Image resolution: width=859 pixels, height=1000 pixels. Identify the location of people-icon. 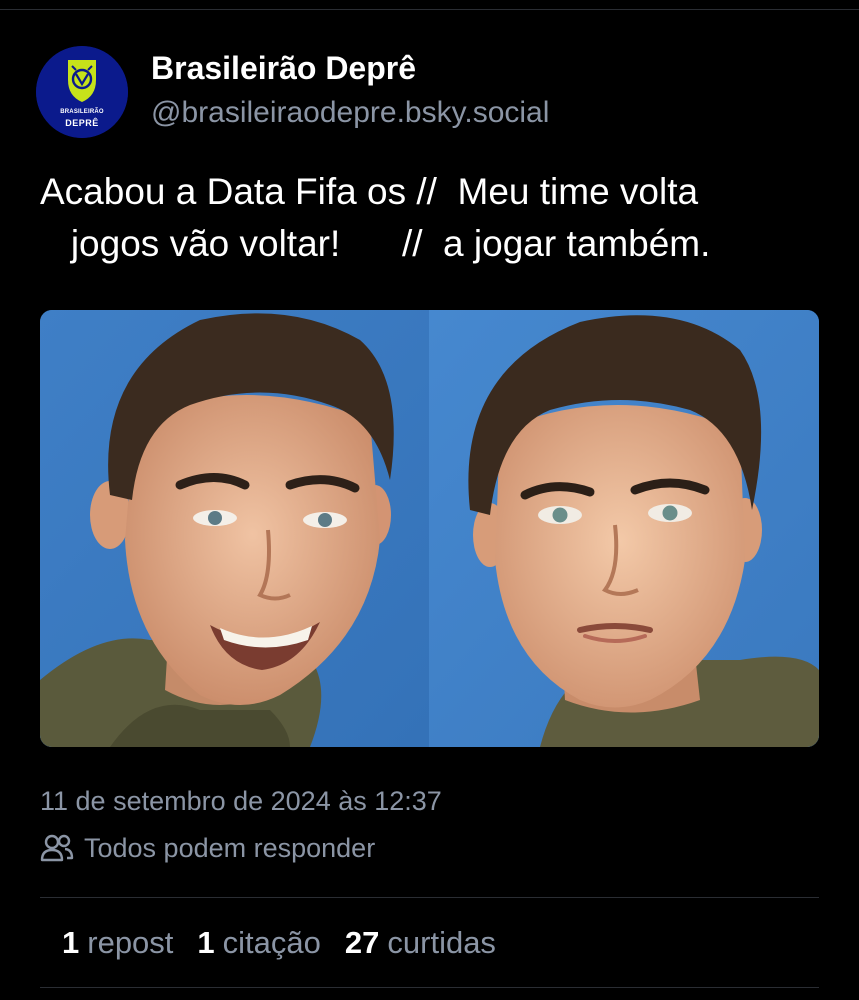
(57, 848).